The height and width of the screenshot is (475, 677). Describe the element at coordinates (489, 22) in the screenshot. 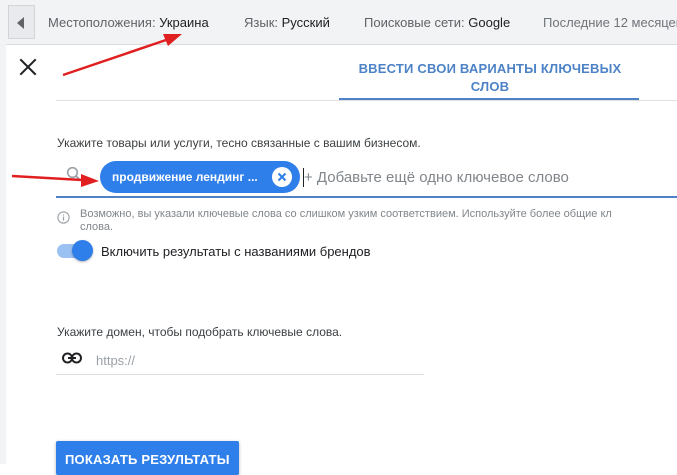

I see `filter-network-value: Google` at that location.